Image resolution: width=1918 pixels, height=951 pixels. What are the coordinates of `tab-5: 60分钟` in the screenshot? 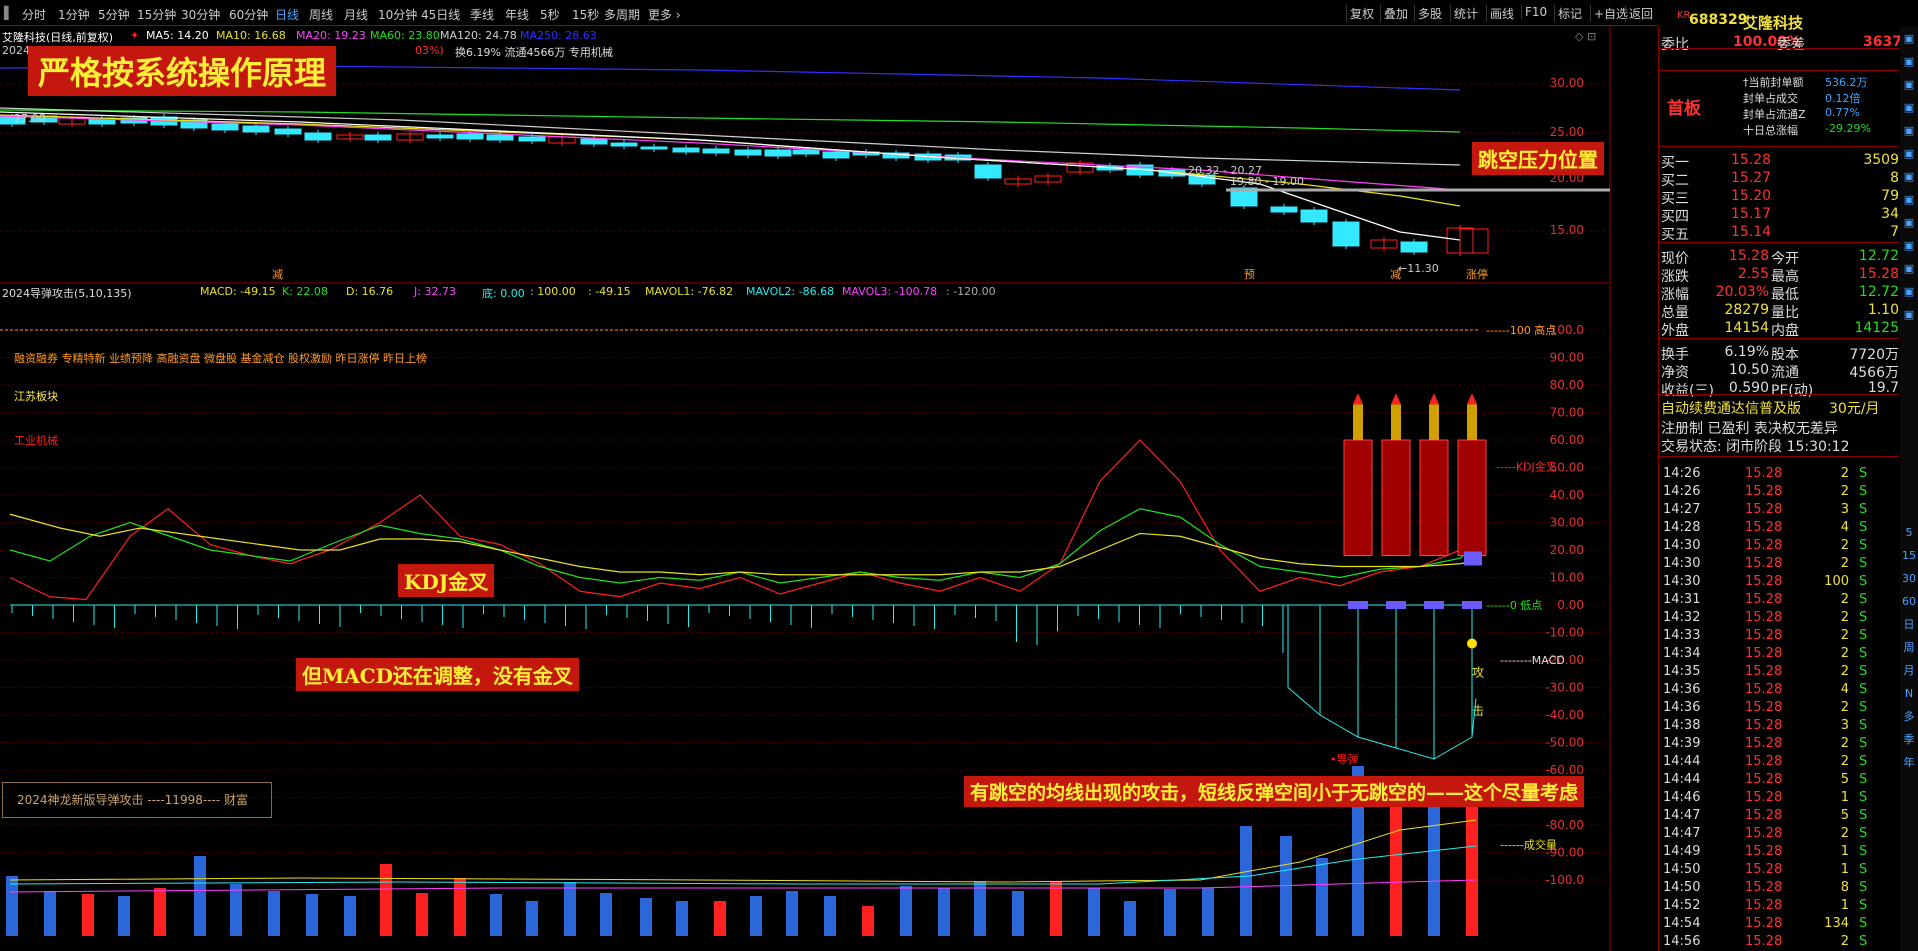 It's located at (248, 14).